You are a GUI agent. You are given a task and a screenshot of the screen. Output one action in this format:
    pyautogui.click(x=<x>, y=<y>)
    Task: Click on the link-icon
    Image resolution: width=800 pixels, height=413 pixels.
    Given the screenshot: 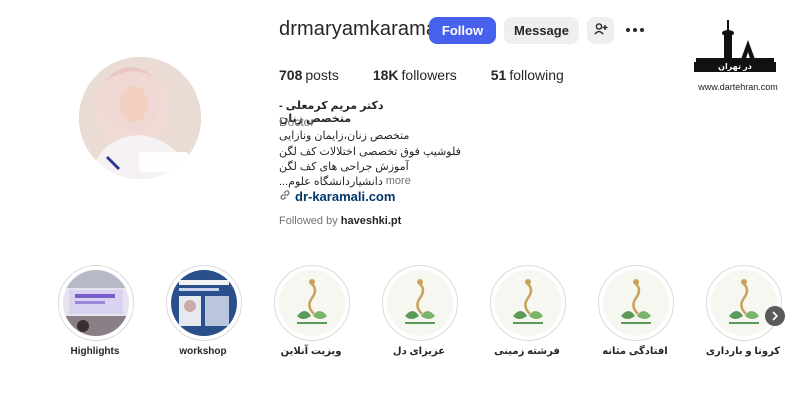 What is the action you would take?
    pyautogui.click(x=285, y=196)
    